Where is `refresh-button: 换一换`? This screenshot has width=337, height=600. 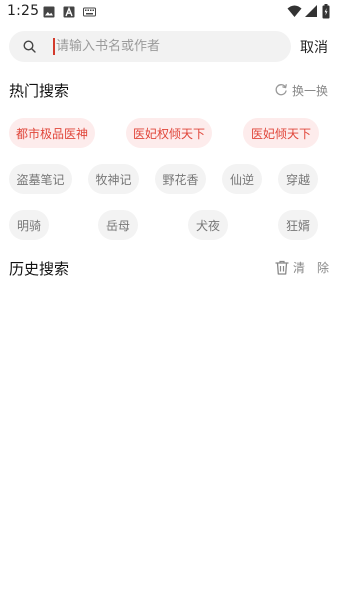
refresh-button: 换一换 is located at coordinates (301, 90).